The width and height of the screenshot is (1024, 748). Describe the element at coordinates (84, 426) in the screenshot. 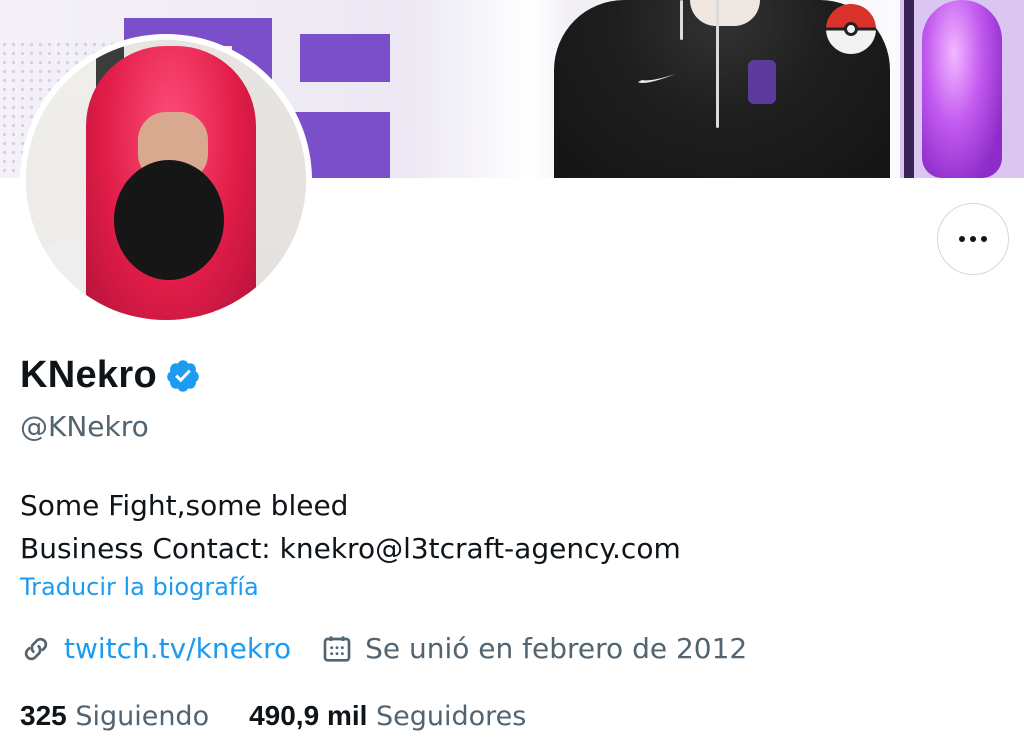

I see `profile-handle: @KNekro` at that location.